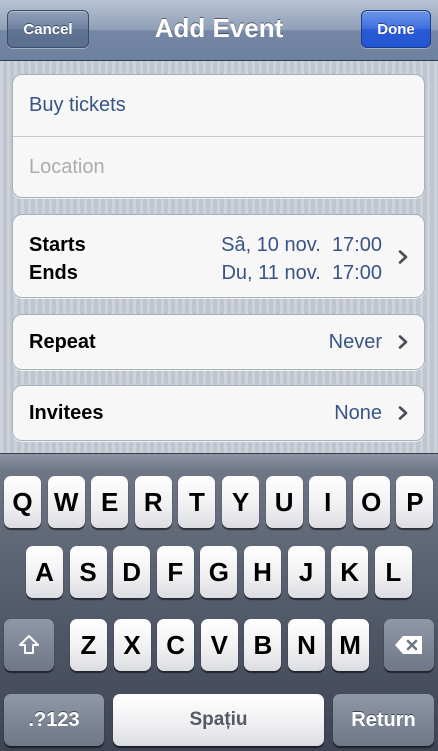 This screenshot has height=751, width=438. Describe the element at coordinates (88, 645) in the screenshot. I see `key-z: Z` at that location.